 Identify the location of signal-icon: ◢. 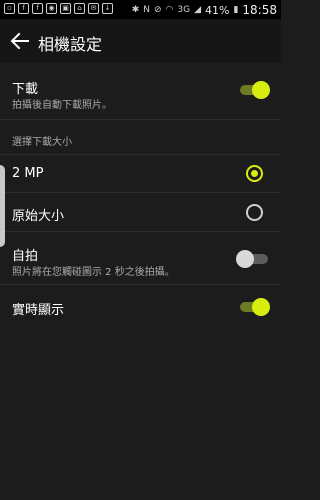
(197, 10).